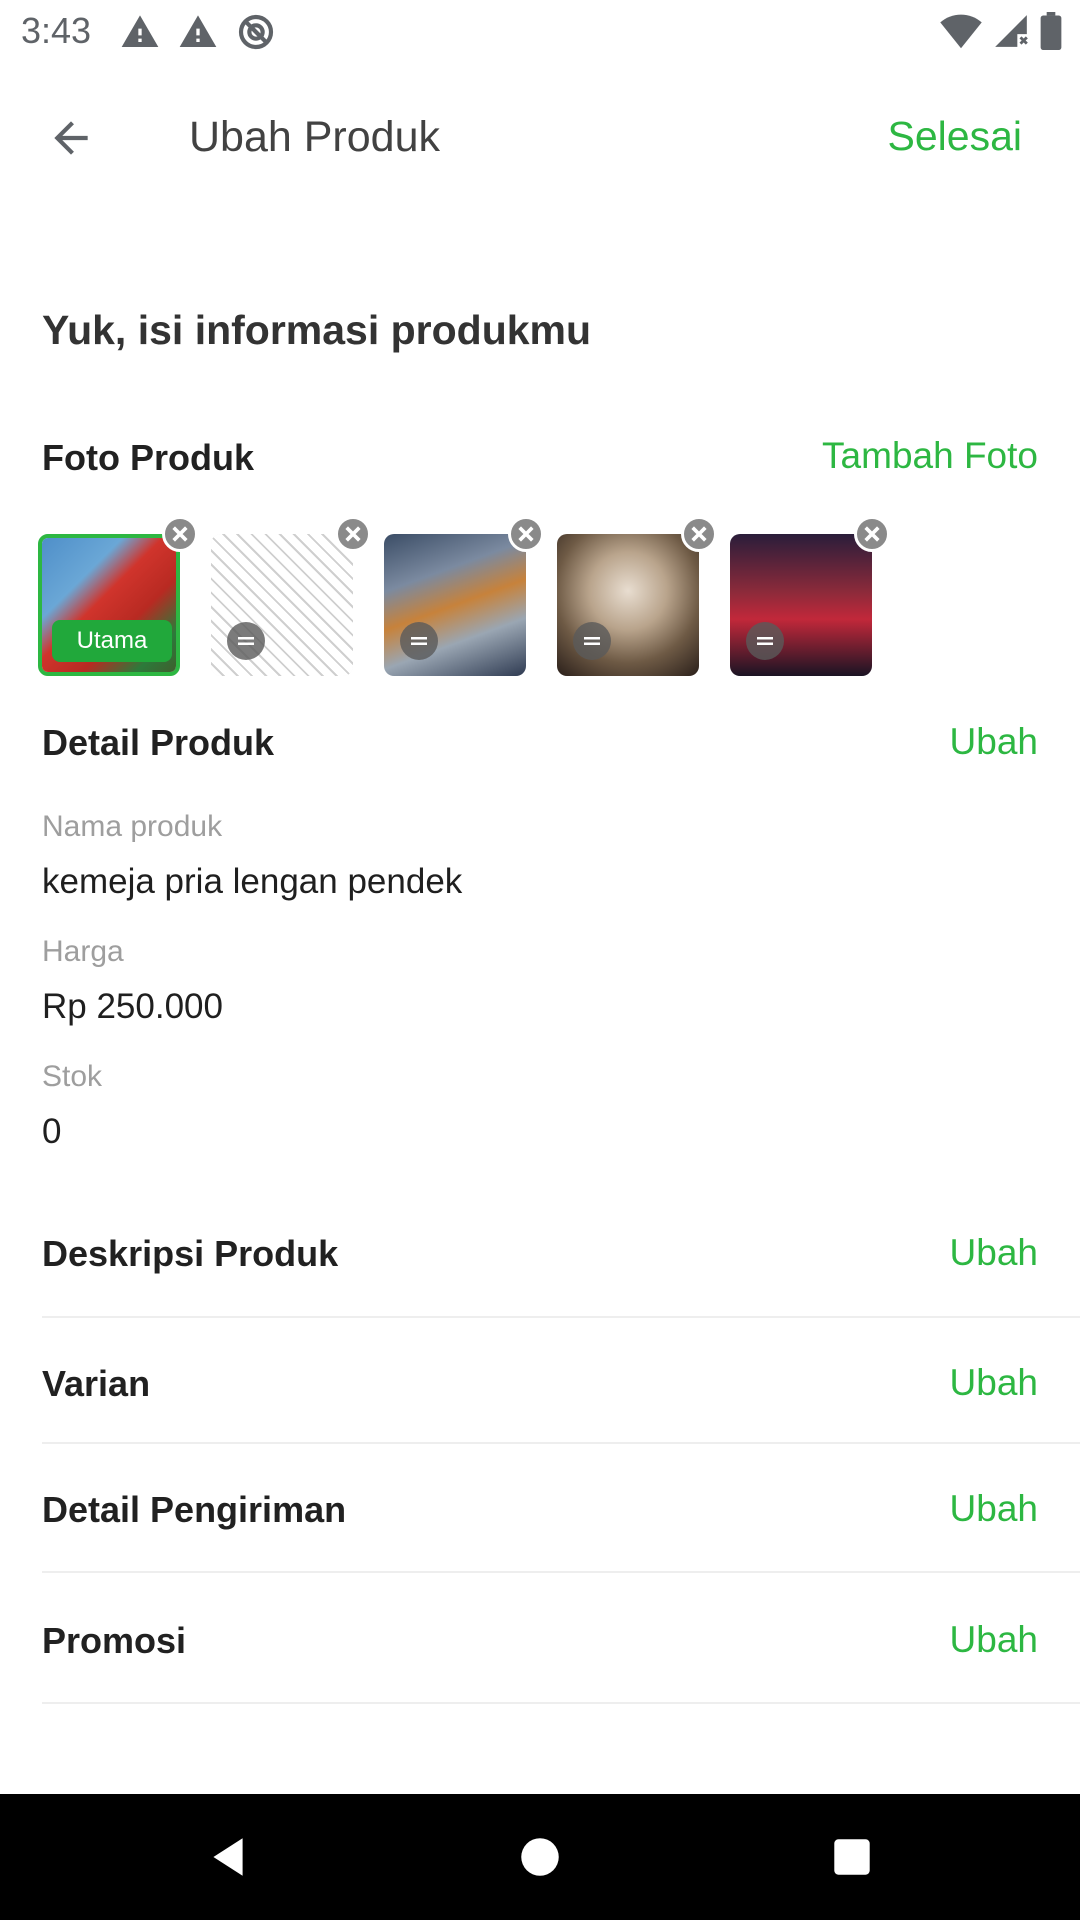  I want to click on variant-section-title: Varian, so click(96, 1383).